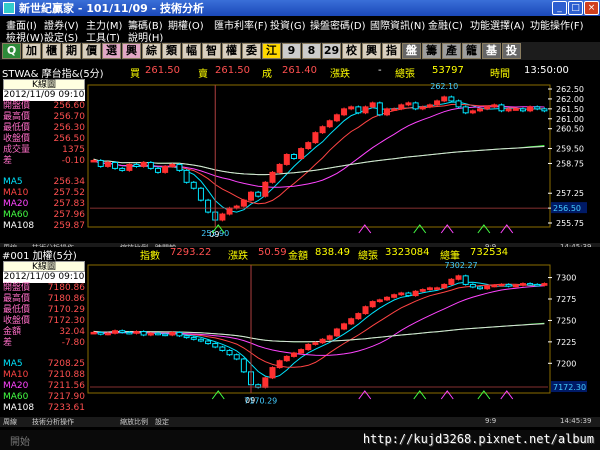 The width and height of the screenshot is (600, 450). I want to click on toolbar-button: 9, so click(291, 51).